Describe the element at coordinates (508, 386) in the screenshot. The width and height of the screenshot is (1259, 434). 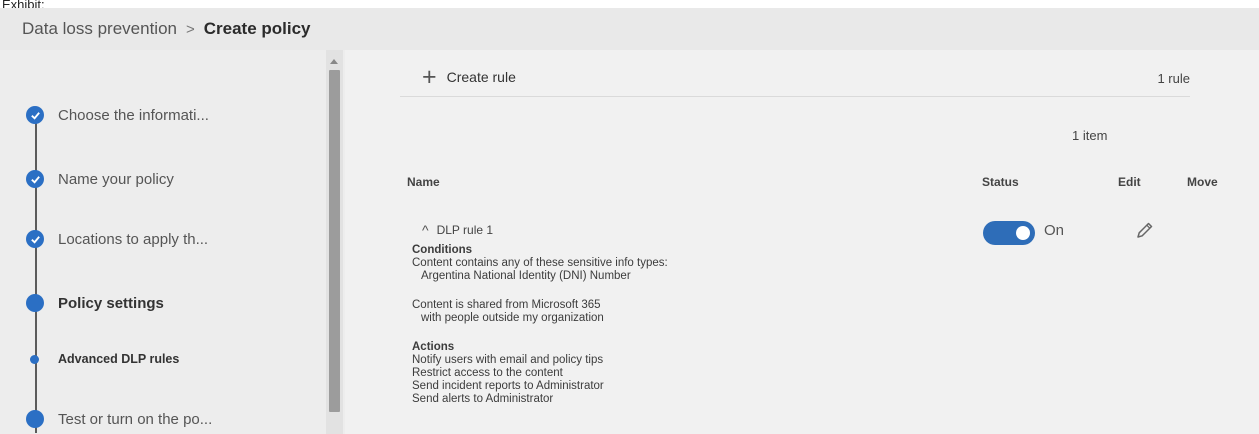
I see `action-item: Send incident reports to Administrator` at that location.